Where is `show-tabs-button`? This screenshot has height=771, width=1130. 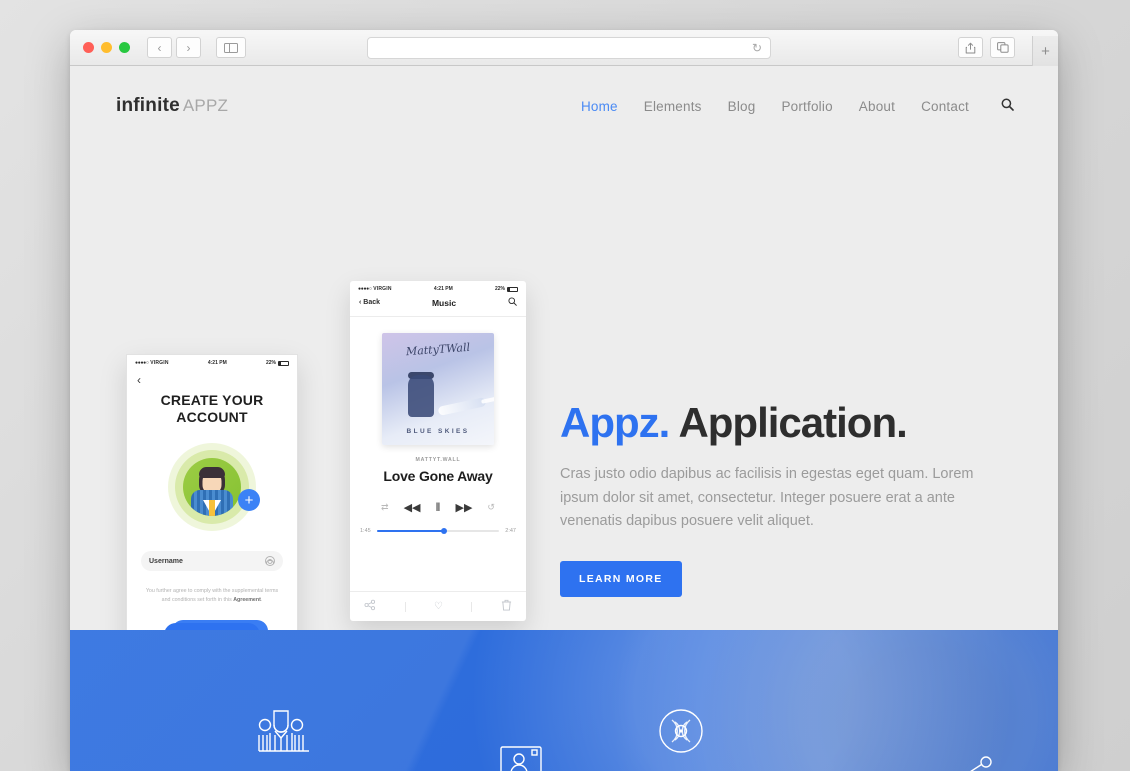 show-tabs-button is located at coordinates (1002, 47).